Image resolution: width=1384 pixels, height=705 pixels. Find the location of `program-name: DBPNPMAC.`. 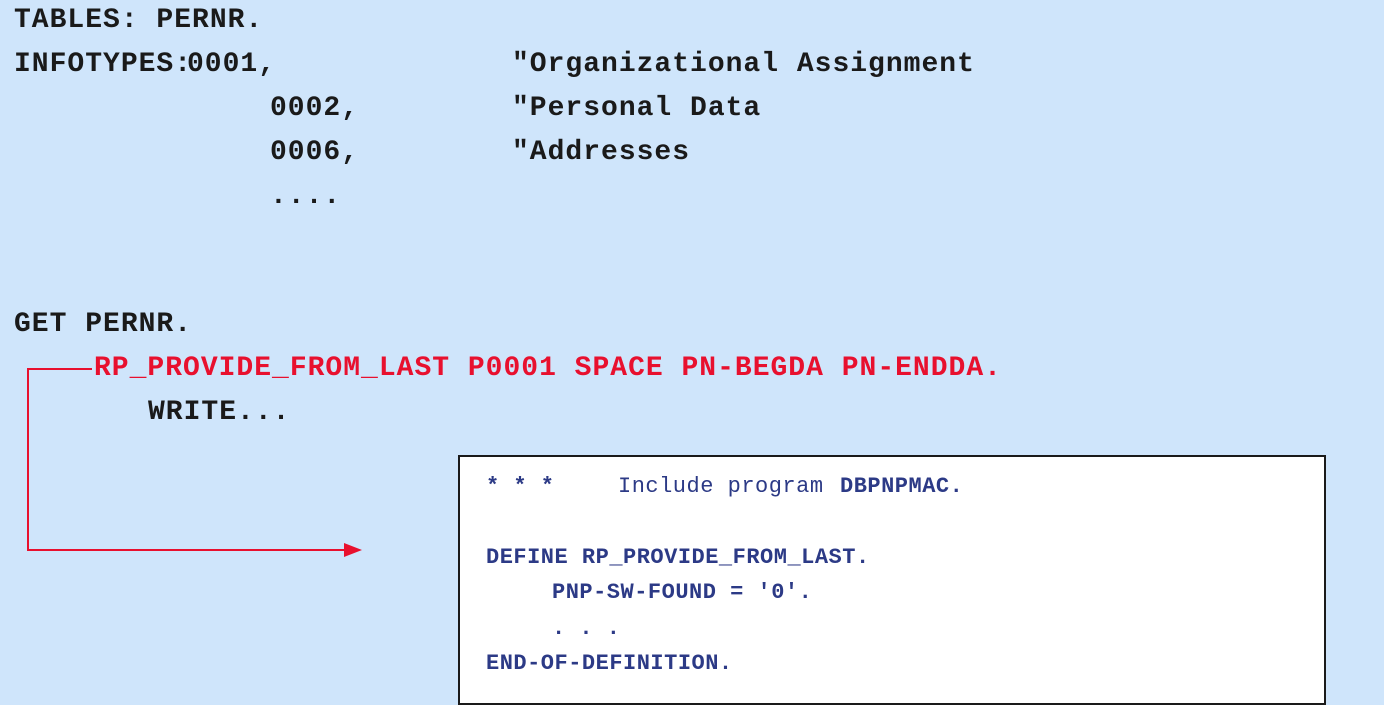

program-name: DBPNPMAC. is located at coordinates (902, 486).